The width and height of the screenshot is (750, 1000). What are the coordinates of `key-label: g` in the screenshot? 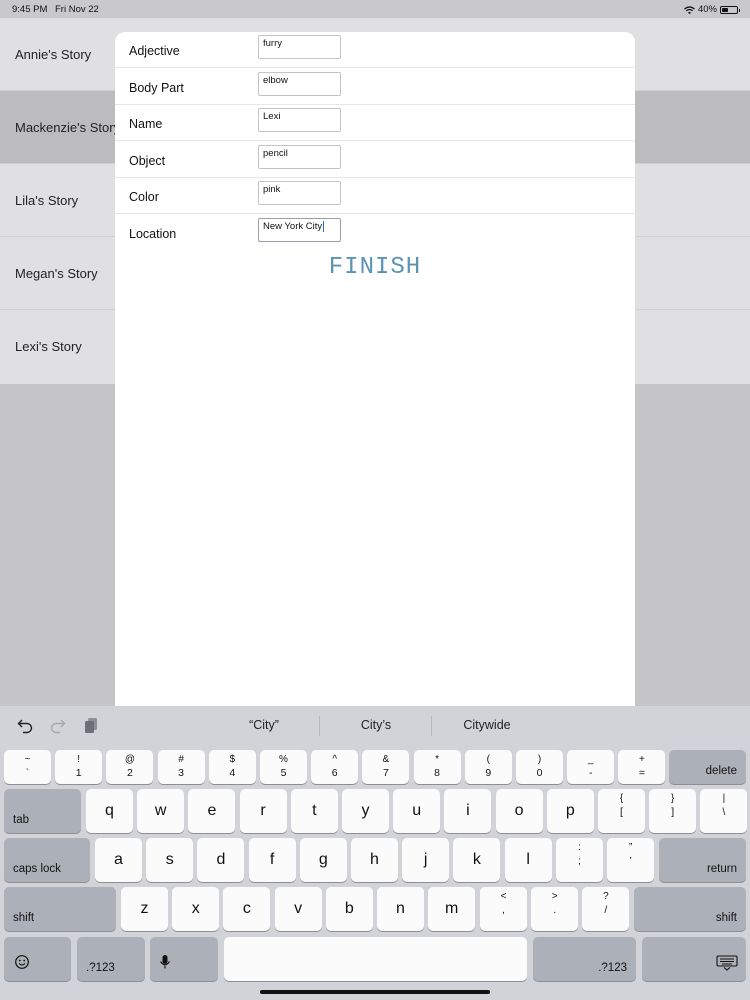 It's located at (323, 859).